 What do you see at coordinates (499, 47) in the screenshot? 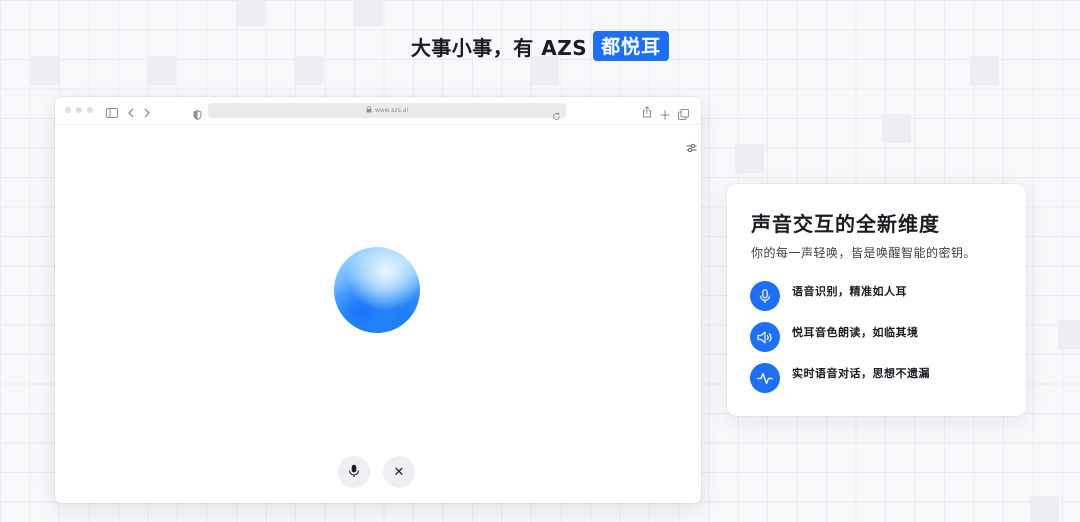
I see `headline-text: 大事小事，有 AZS` at bounding box center [499, 47].